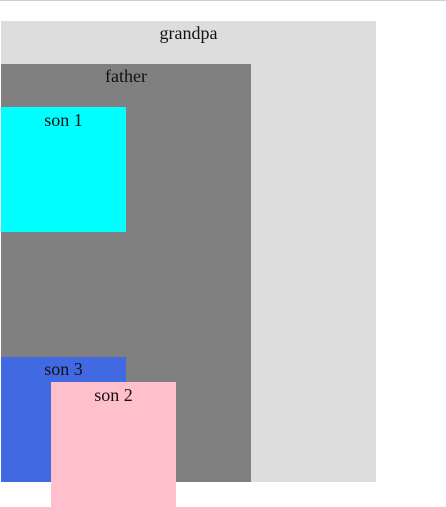  Describe the element at coordinates (126, 76) in the screenshot. I see `father-label: father` at that location.